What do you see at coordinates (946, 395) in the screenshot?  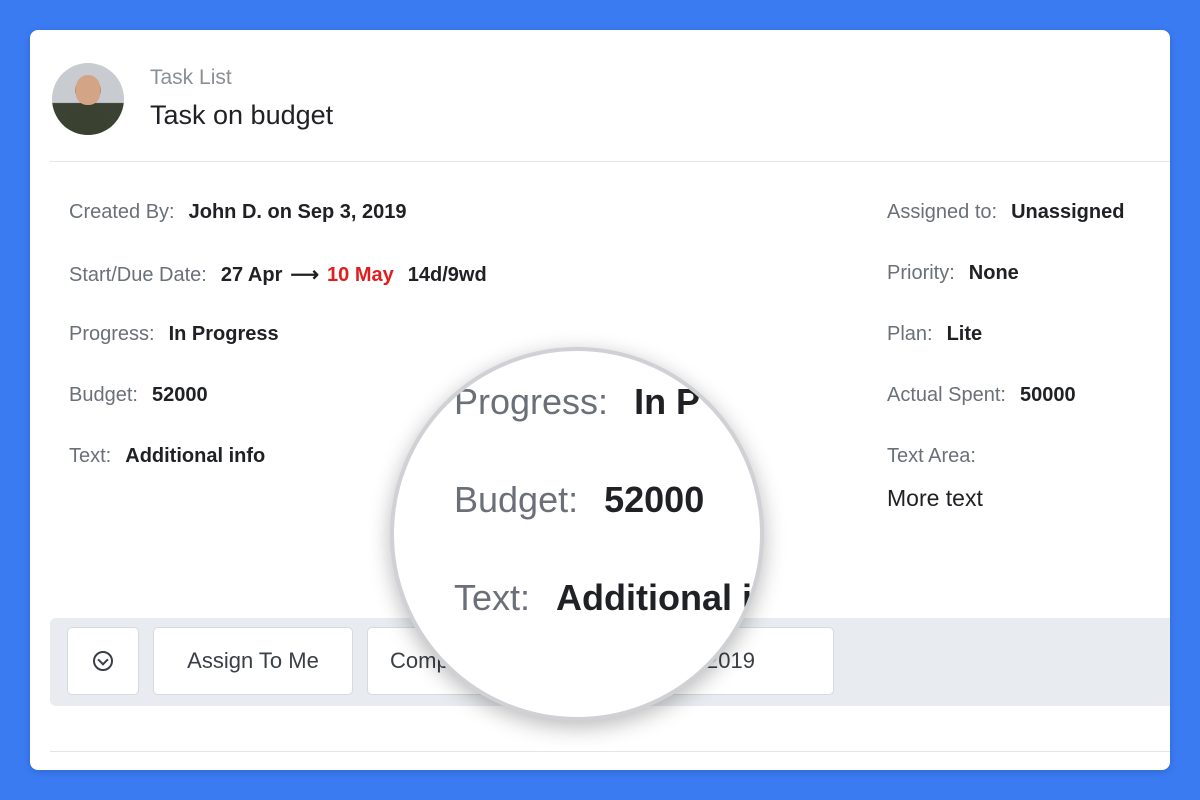 I see `actual-spent-label: Actual Spent:` at bounding box center [946, 395].